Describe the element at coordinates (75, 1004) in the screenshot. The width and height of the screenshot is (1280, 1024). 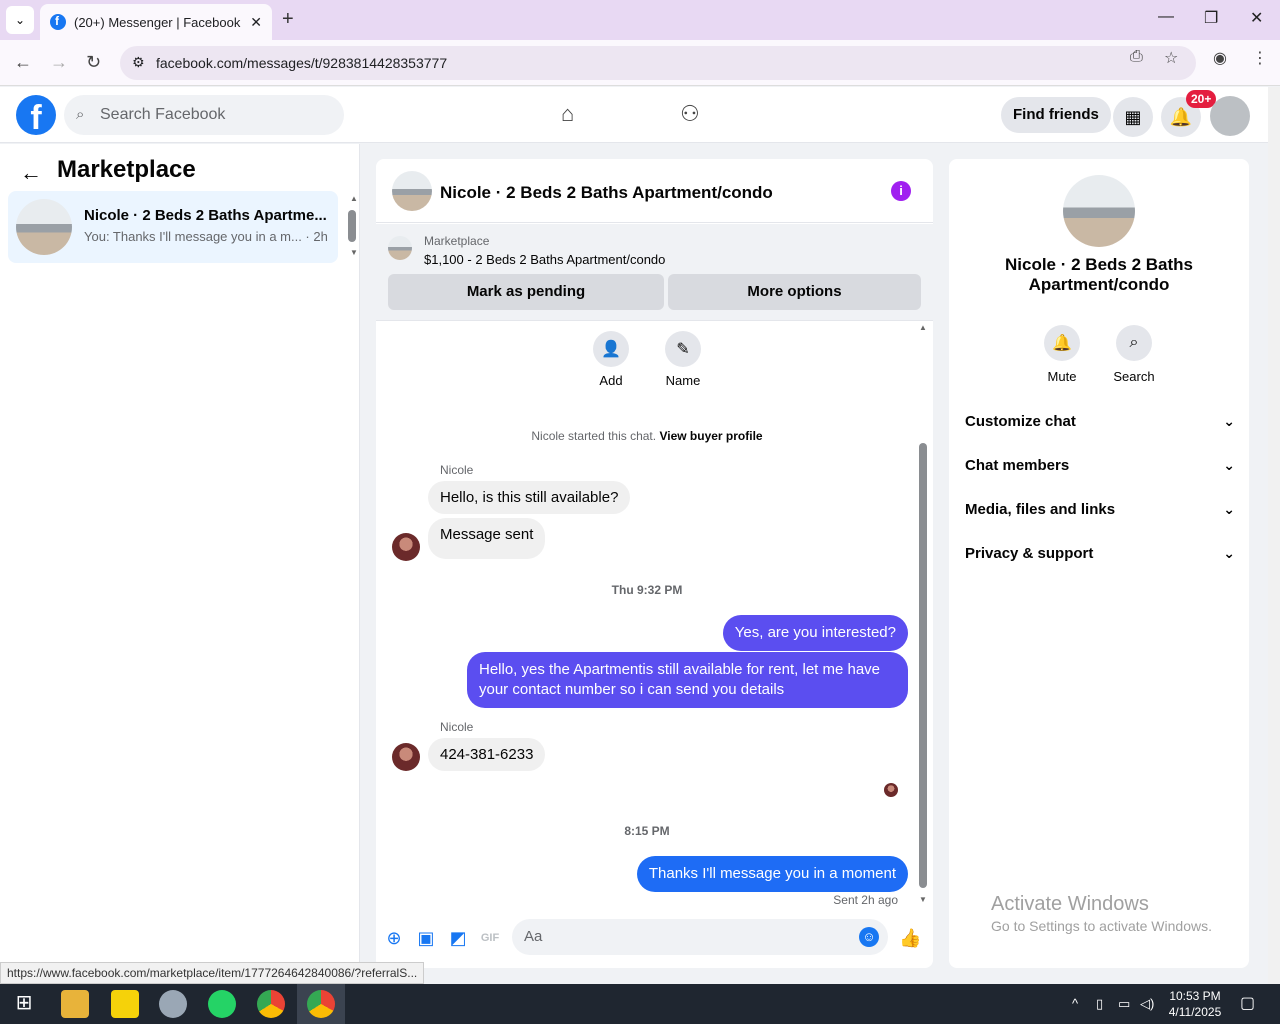
I see `file-explorer-icon` at that location.